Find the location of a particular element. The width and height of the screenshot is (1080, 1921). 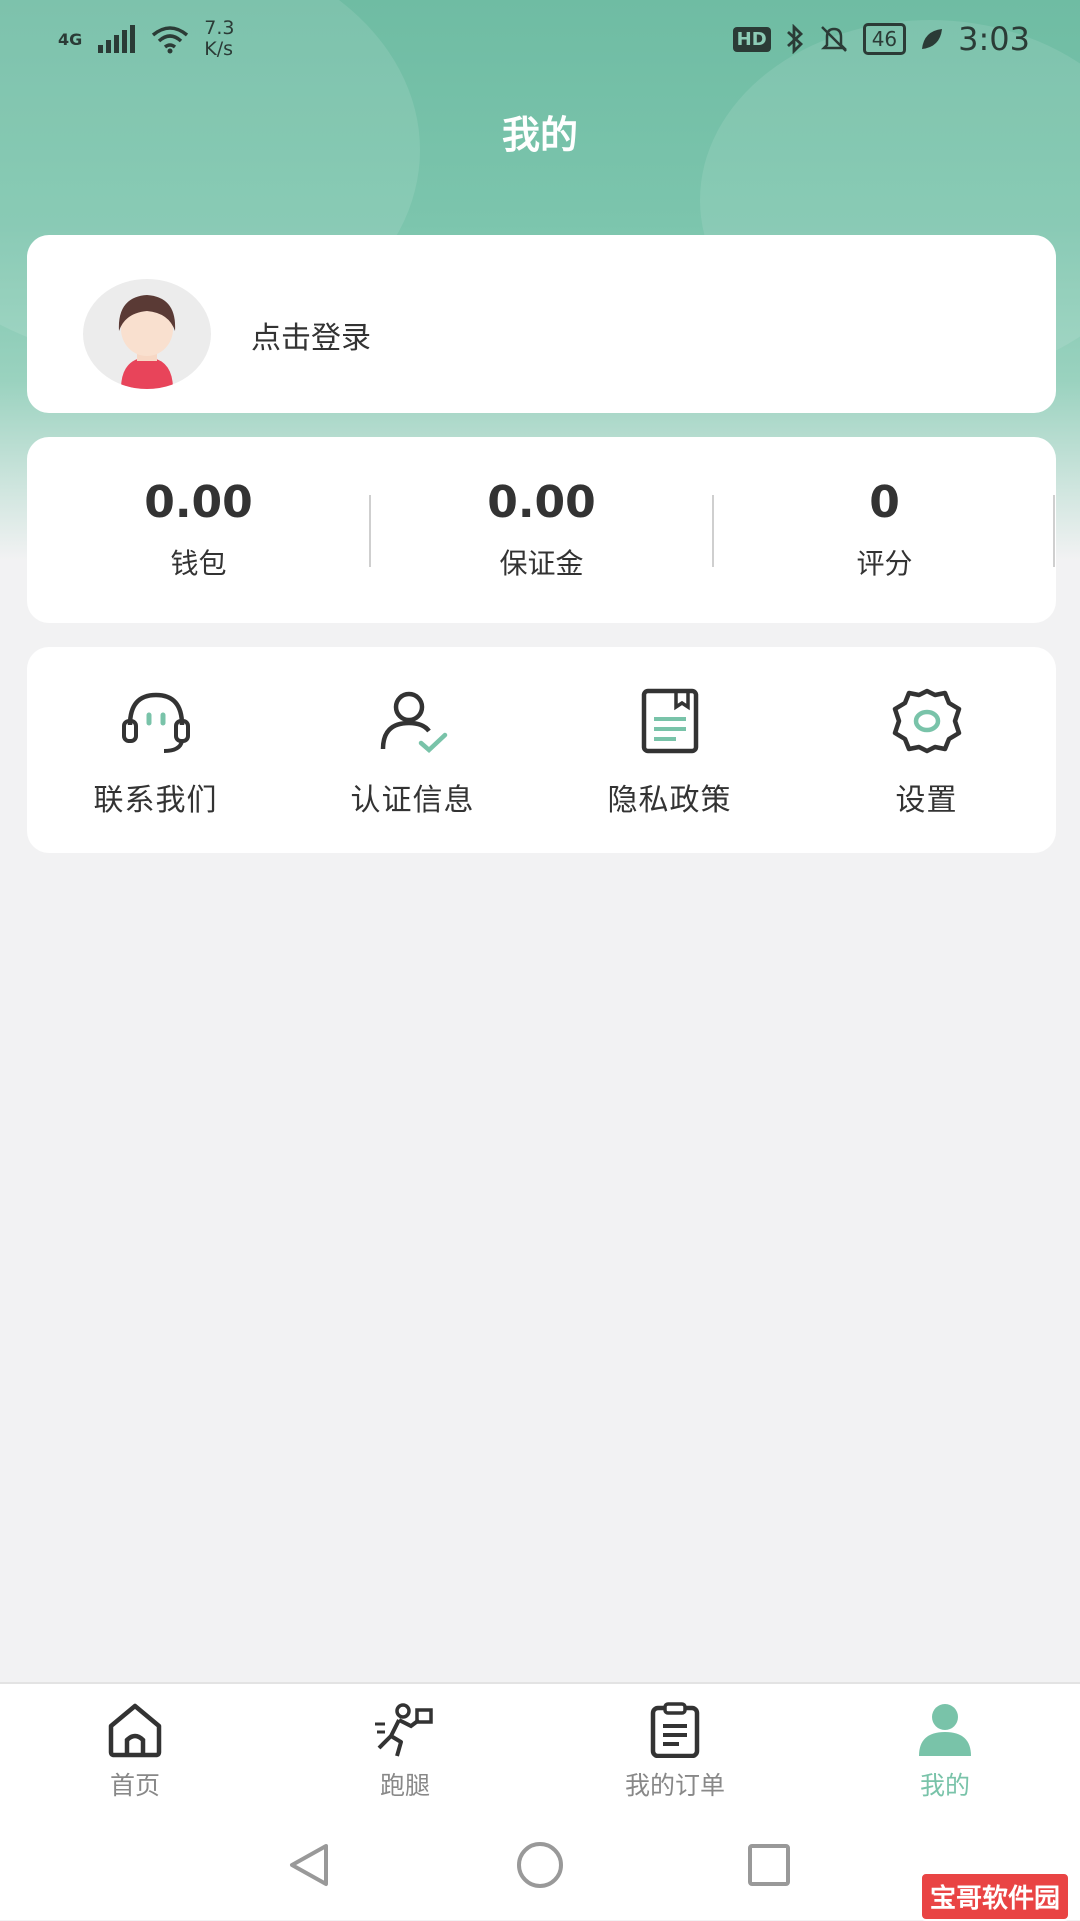

home-icon is located at coordinates (135, 1730).